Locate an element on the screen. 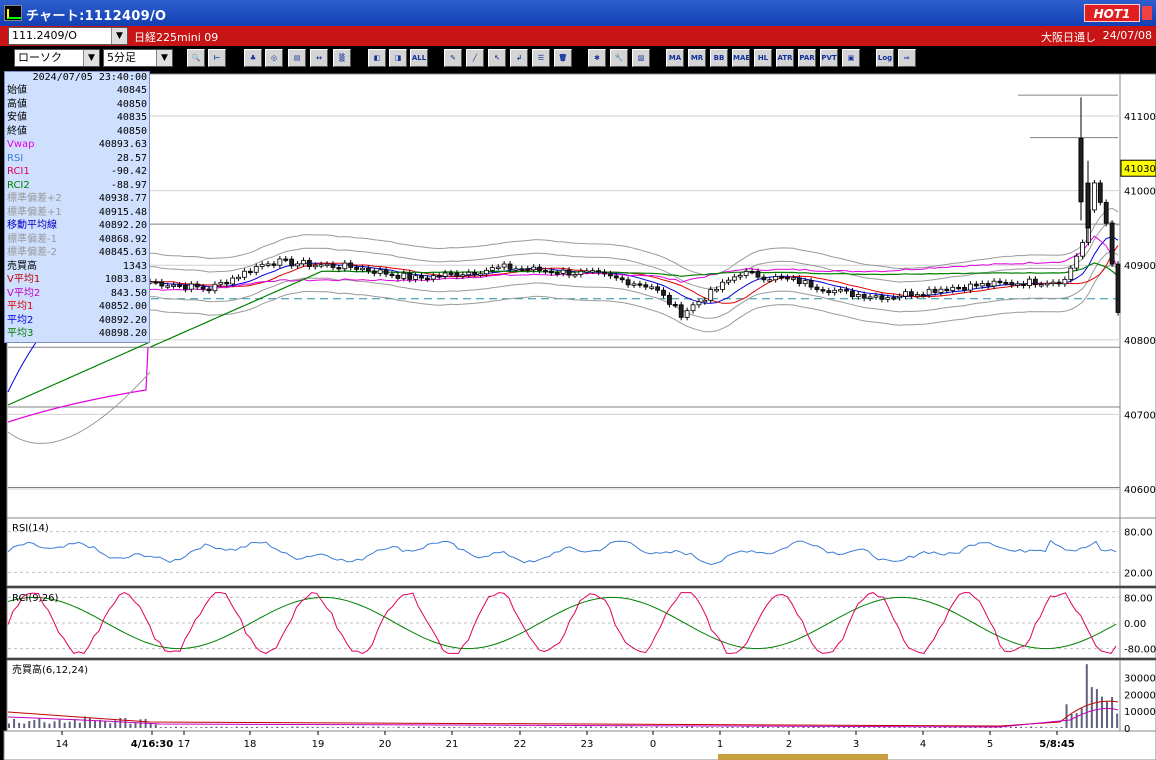 Image resolution: width=1156 pixels, height=760 pixels. color-icon: ▨ is located at coordinates (641, 58).